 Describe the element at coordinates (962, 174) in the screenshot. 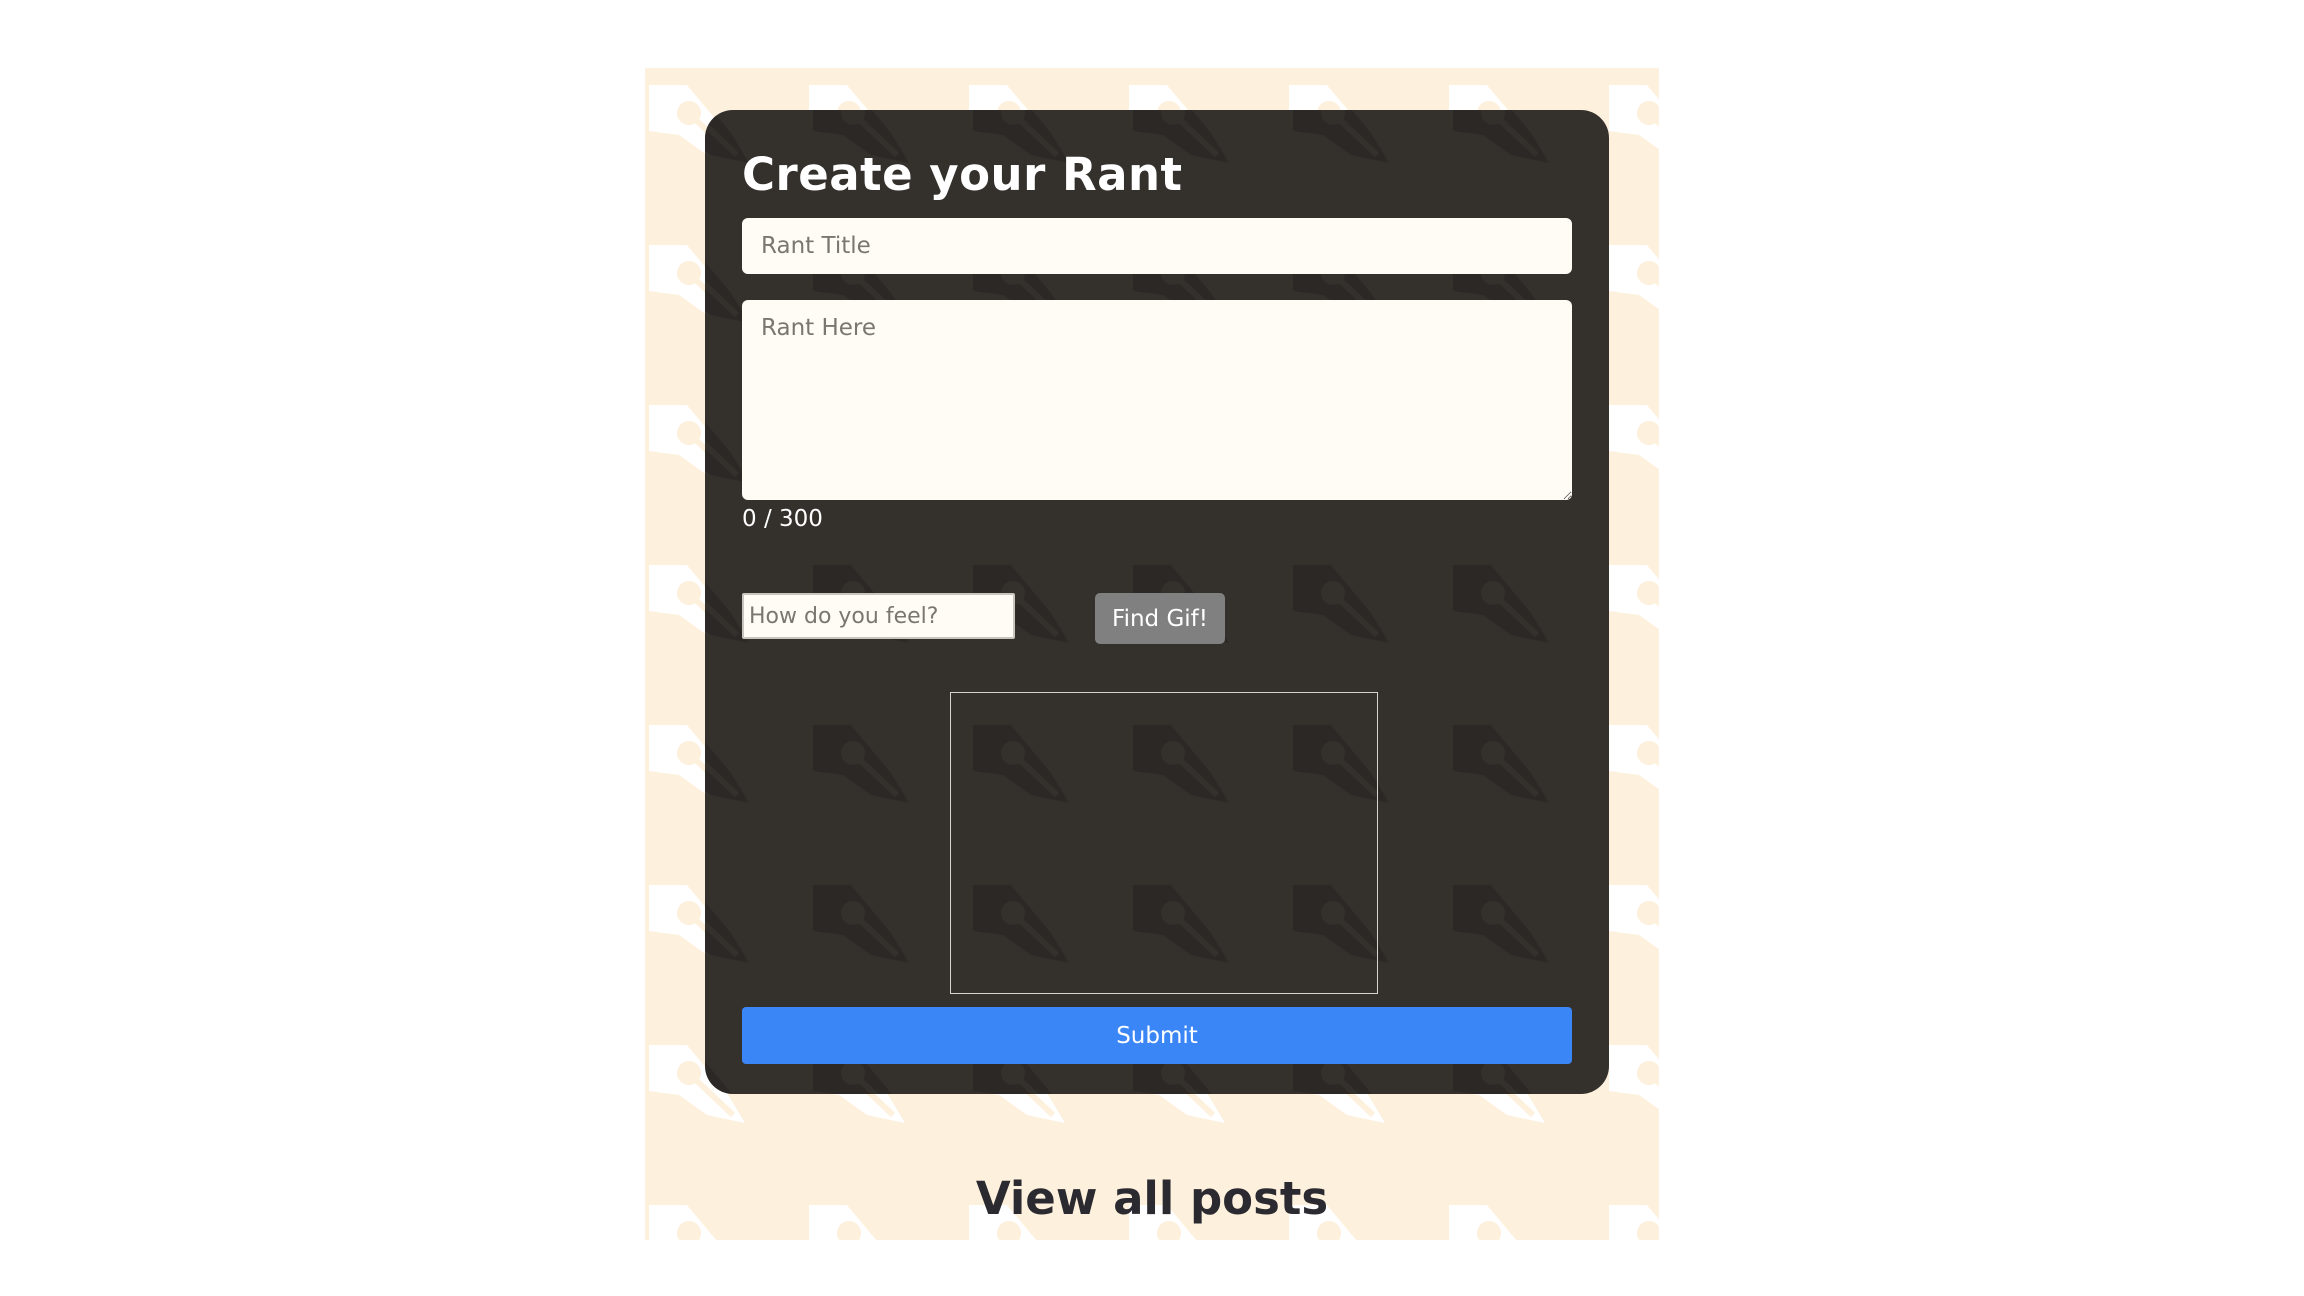

I see `page-title: Create your Rant` at that location.